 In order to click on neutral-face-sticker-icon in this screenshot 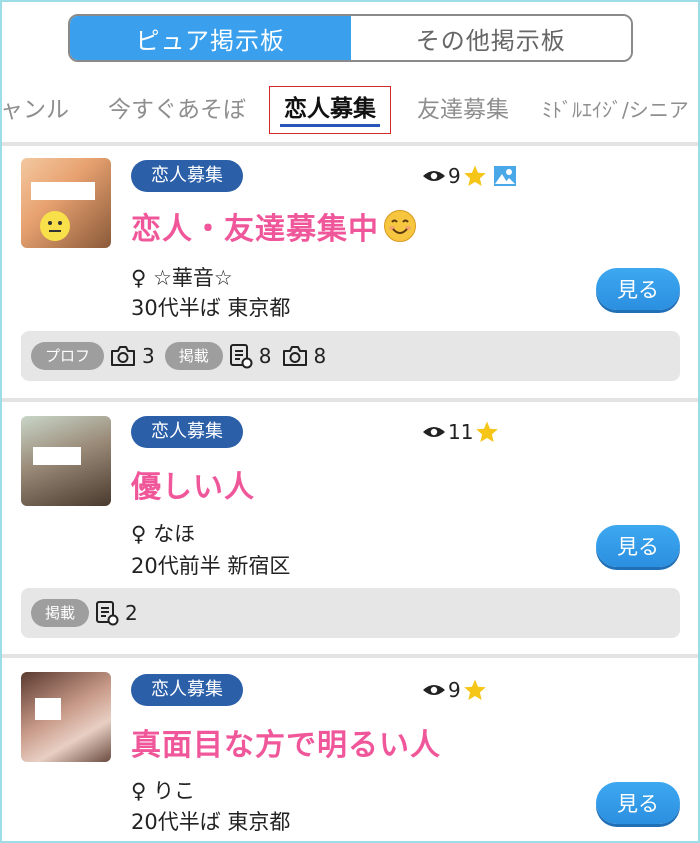, I will do `click(55, 226)`.